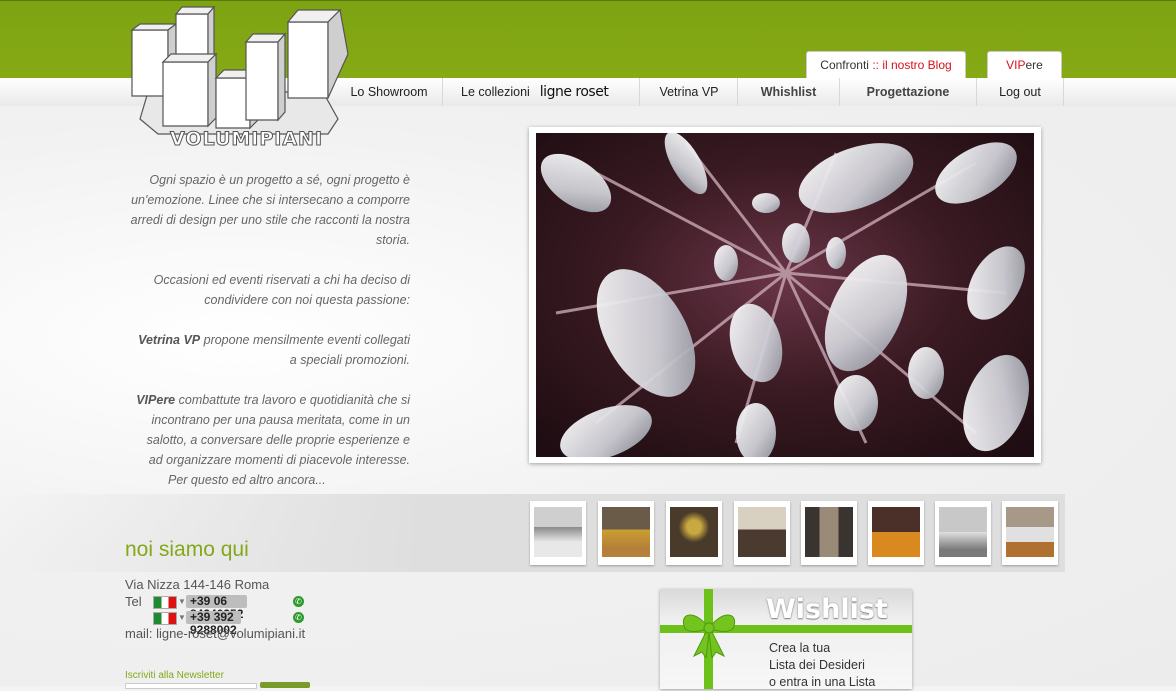  I want to click on collezioni-label: Le collezioni, so click(495, 92).